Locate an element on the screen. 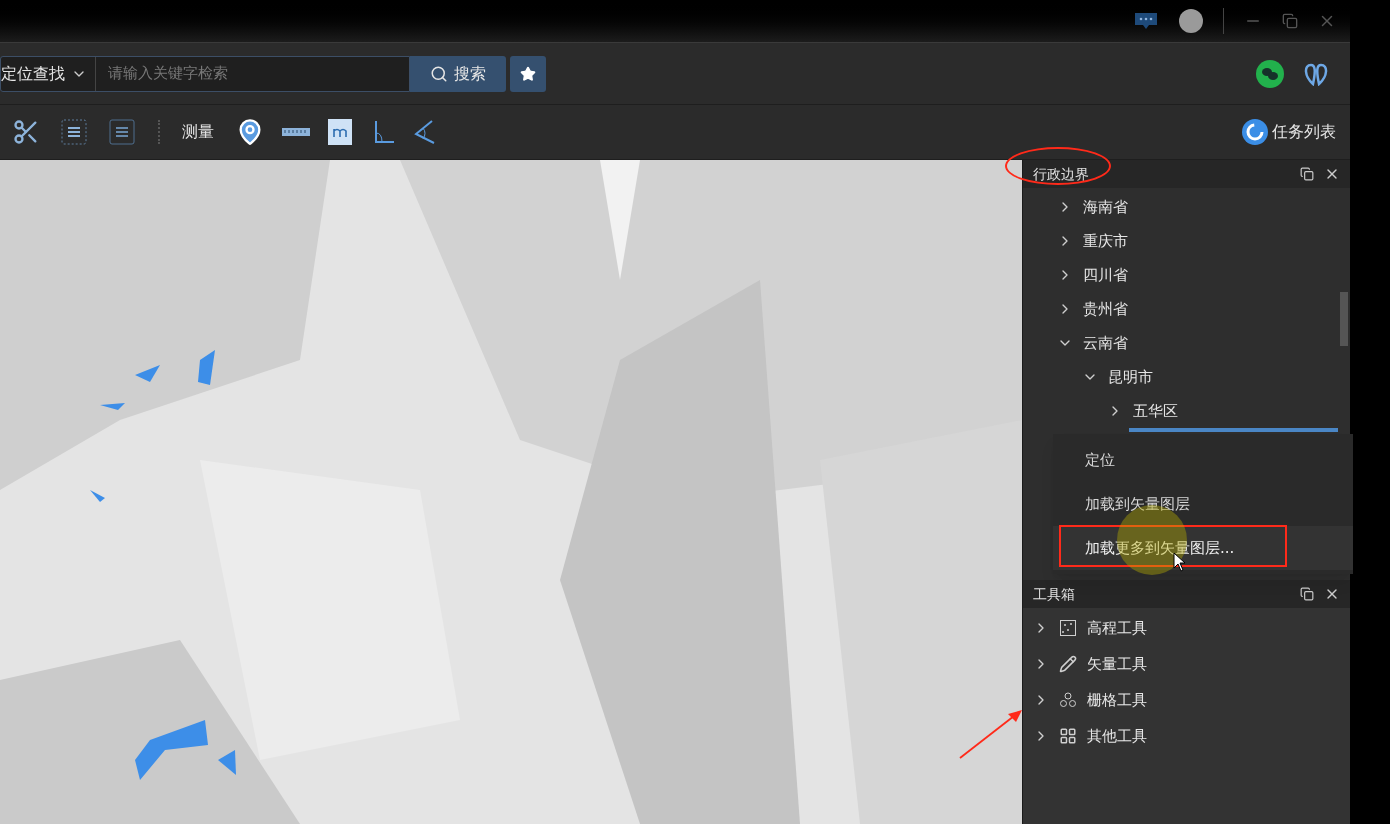 The height and width of the screenshot is (824, 1390). tool-item: 矢量工具 is located at coordinates (1117, 664).